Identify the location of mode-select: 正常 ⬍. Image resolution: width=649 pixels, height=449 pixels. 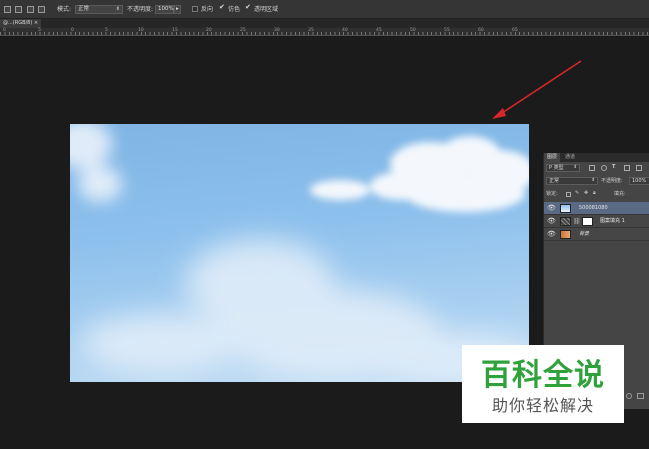
(99, 9).